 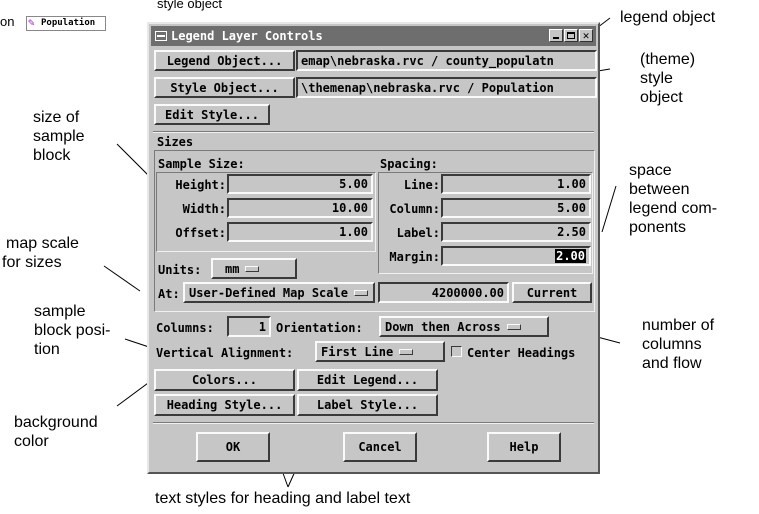 I want to click on annotation-background-2: color, so click(x=31, y=441).